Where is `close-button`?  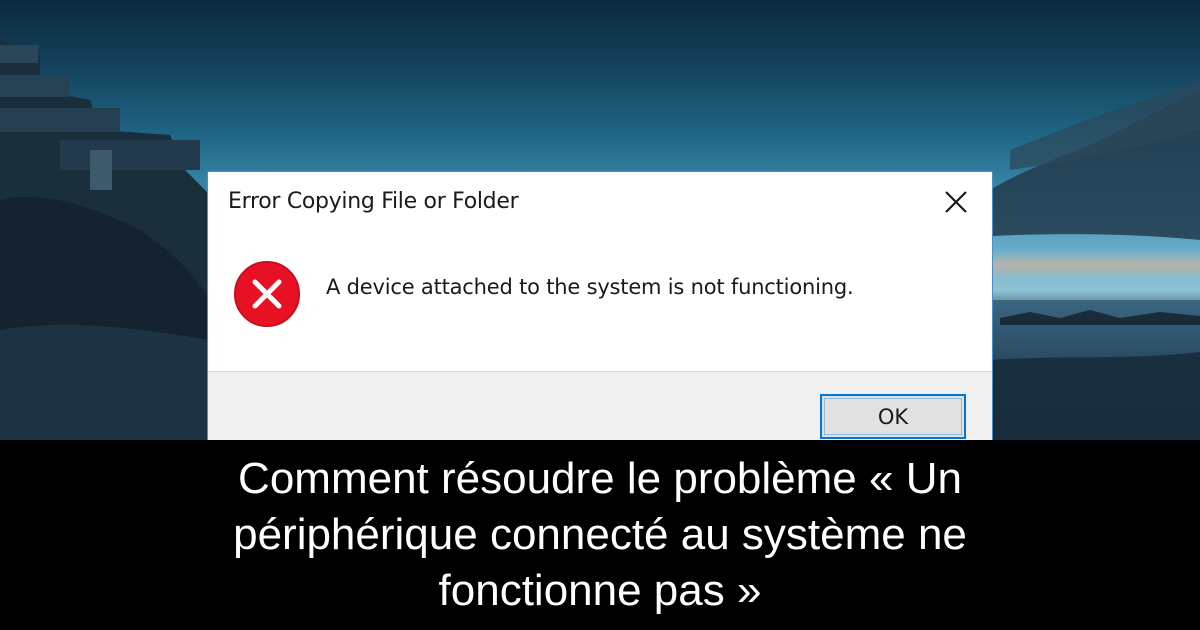
close-button is located at coordinates (956, 202).